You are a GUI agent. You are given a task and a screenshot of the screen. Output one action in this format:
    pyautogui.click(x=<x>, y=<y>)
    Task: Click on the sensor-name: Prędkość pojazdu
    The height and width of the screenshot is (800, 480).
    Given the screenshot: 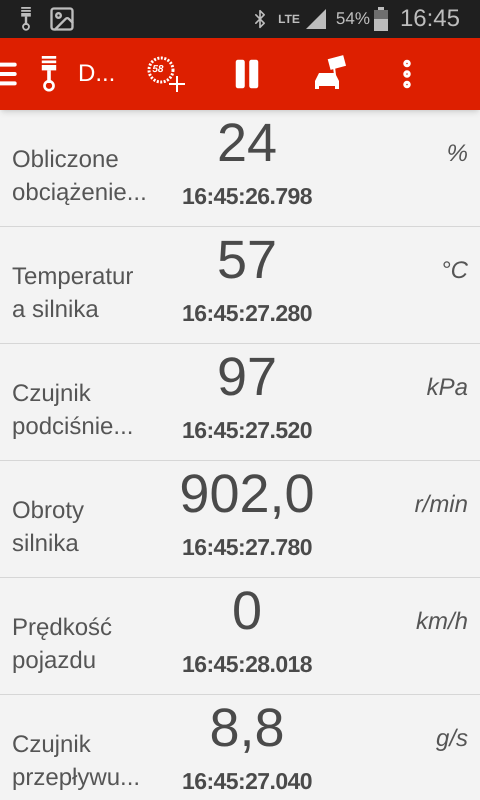 What is the action you would take?
    pyautogui.click(x=62, y=644)
    